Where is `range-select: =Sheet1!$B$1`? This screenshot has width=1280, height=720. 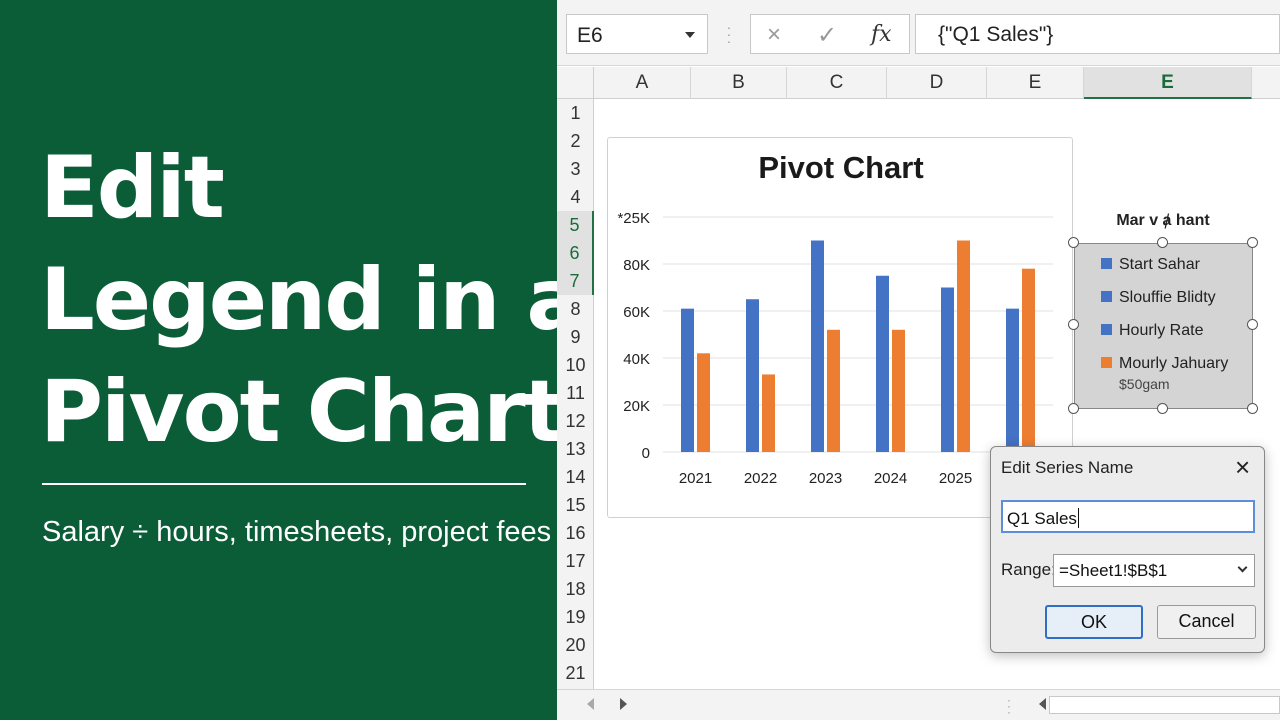 range-select: =Sheet1!$B$1 is located at coordinates (1154, 570).